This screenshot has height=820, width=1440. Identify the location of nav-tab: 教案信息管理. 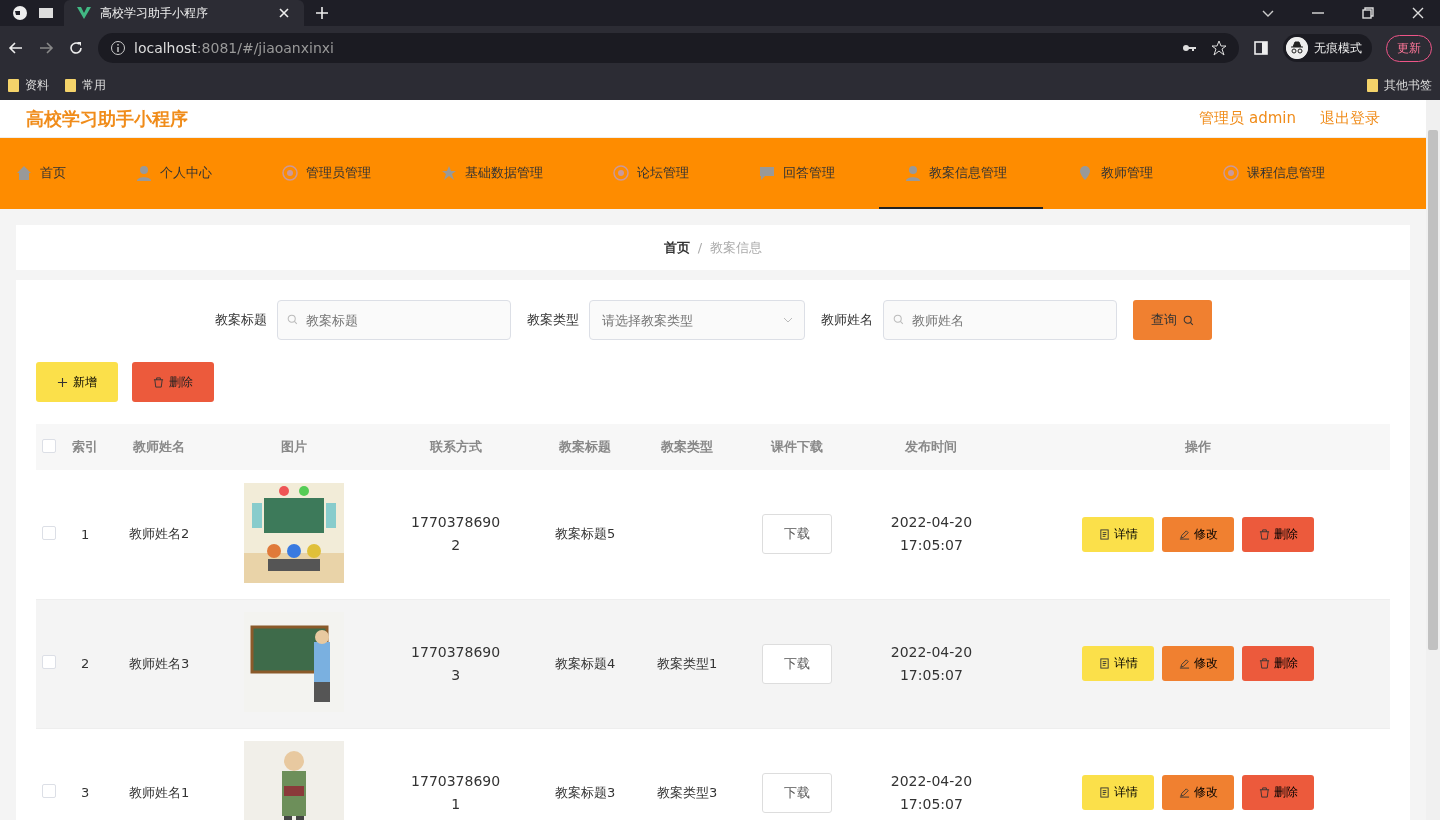
(961, 173).